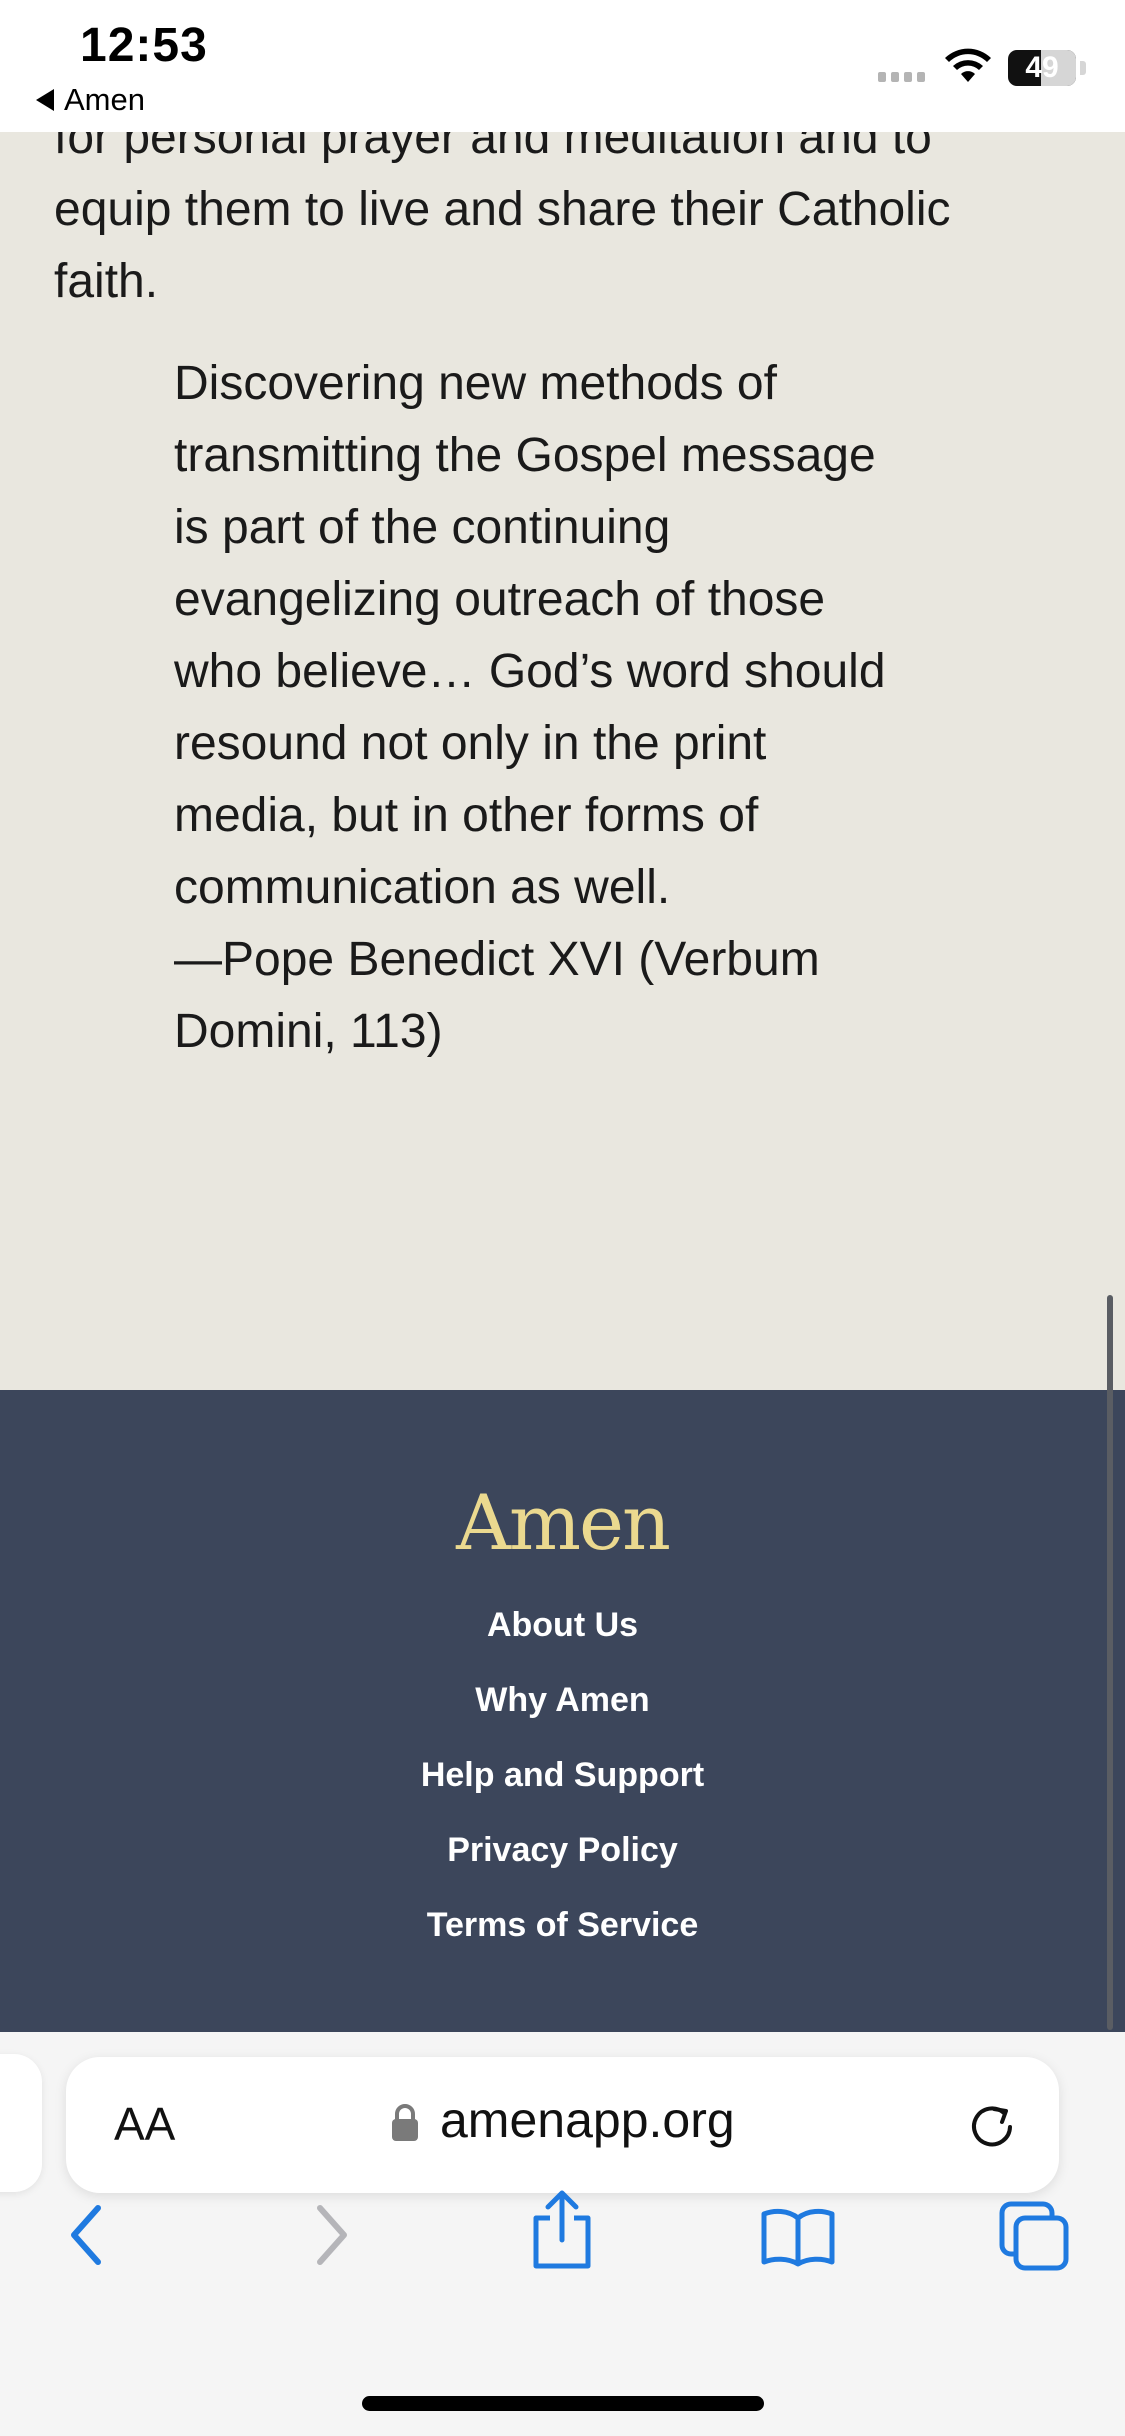 The height and width of the screenshot is (2436, 1125). I want to click on address-bar: AA amenapp.org, so click(562, 2125).